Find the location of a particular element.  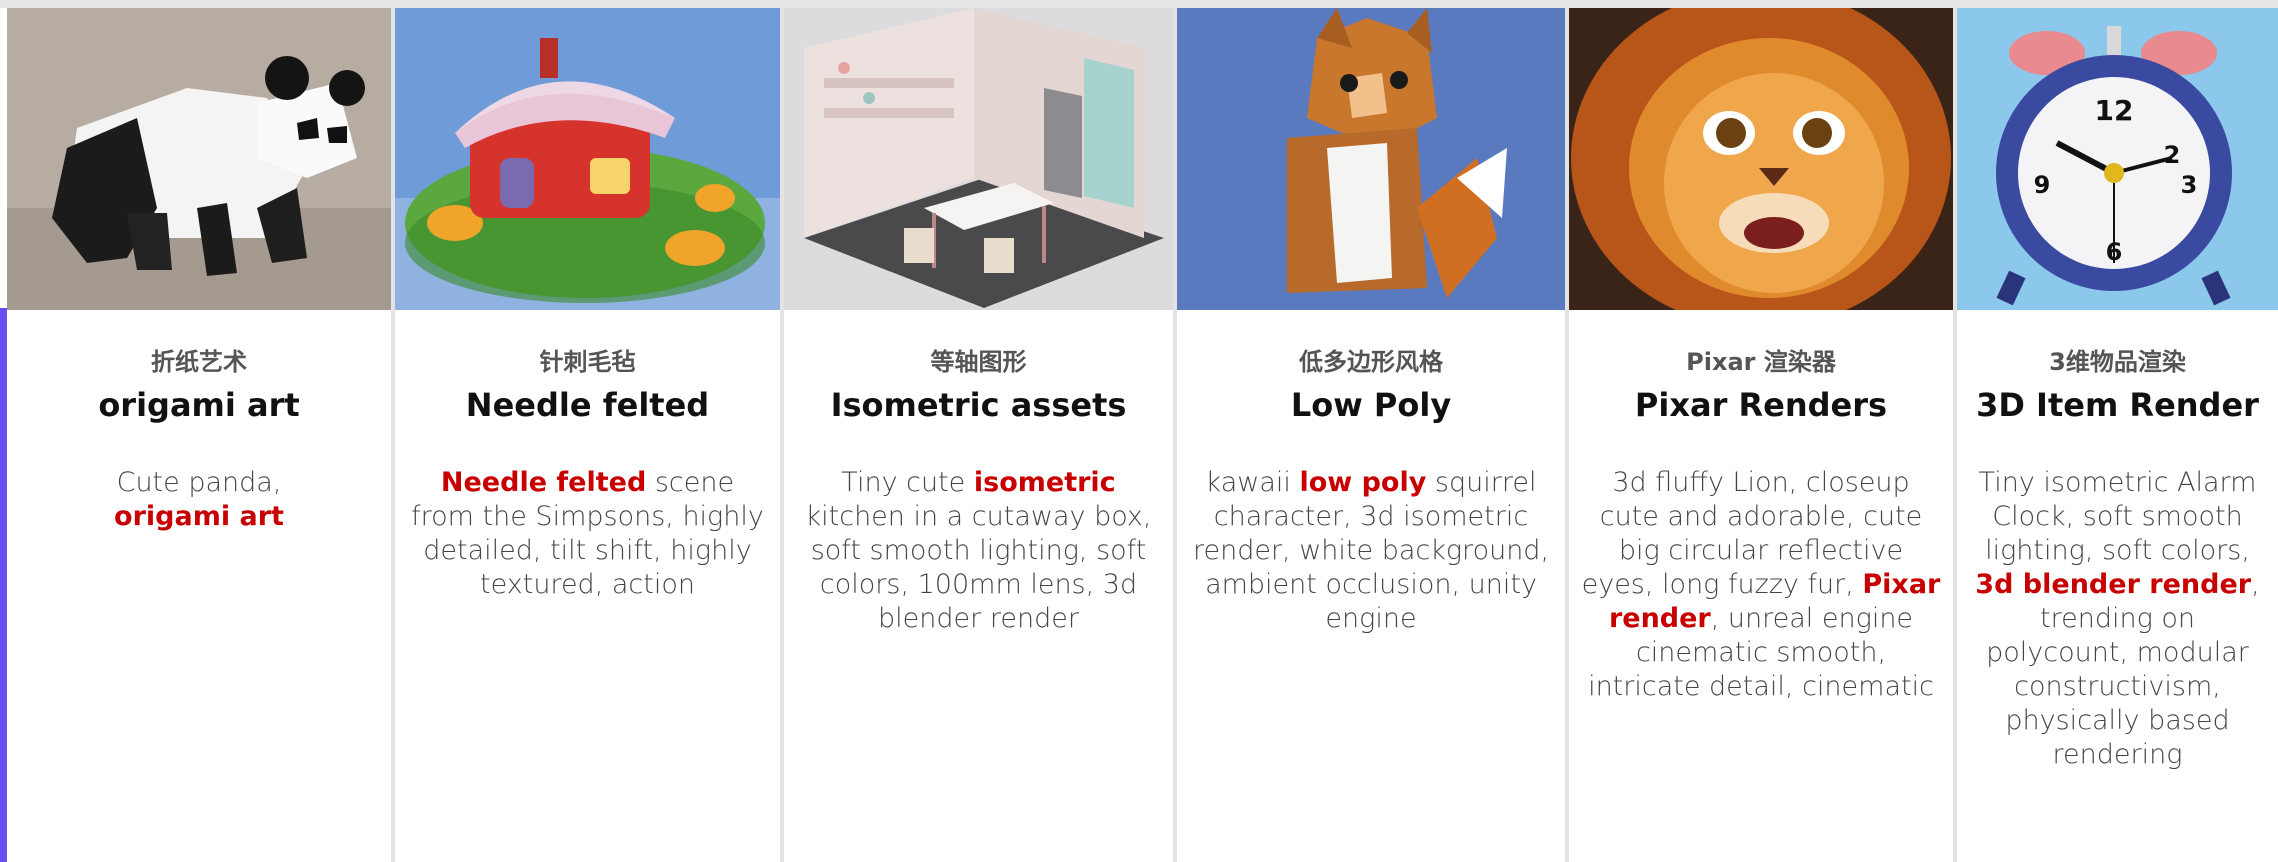

isometric-kitchen-image is located at coordinates (978, 159).